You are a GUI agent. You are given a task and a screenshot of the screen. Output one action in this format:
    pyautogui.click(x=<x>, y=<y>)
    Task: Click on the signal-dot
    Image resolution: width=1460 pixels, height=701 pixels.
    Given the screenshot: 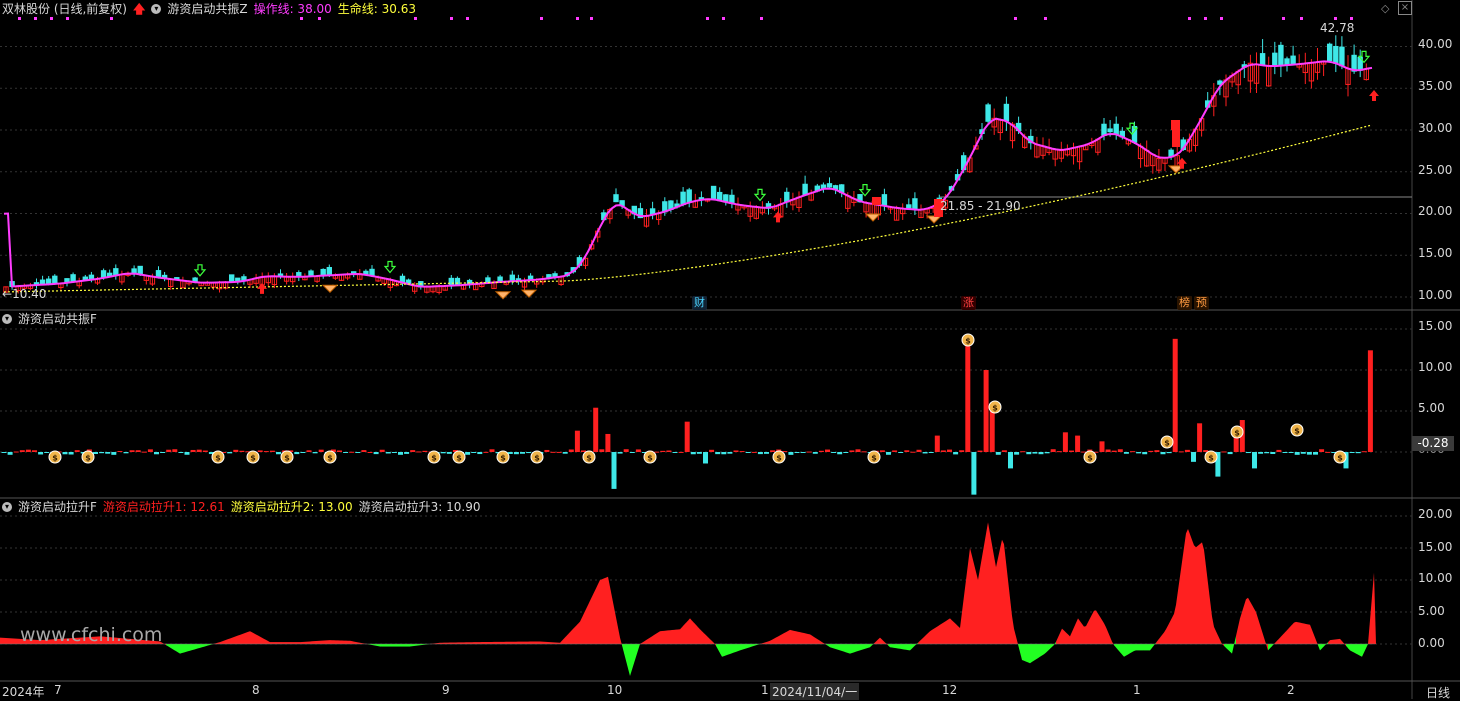 What is the action you would take?
    pyautogui.click(x=761, y=18)
    